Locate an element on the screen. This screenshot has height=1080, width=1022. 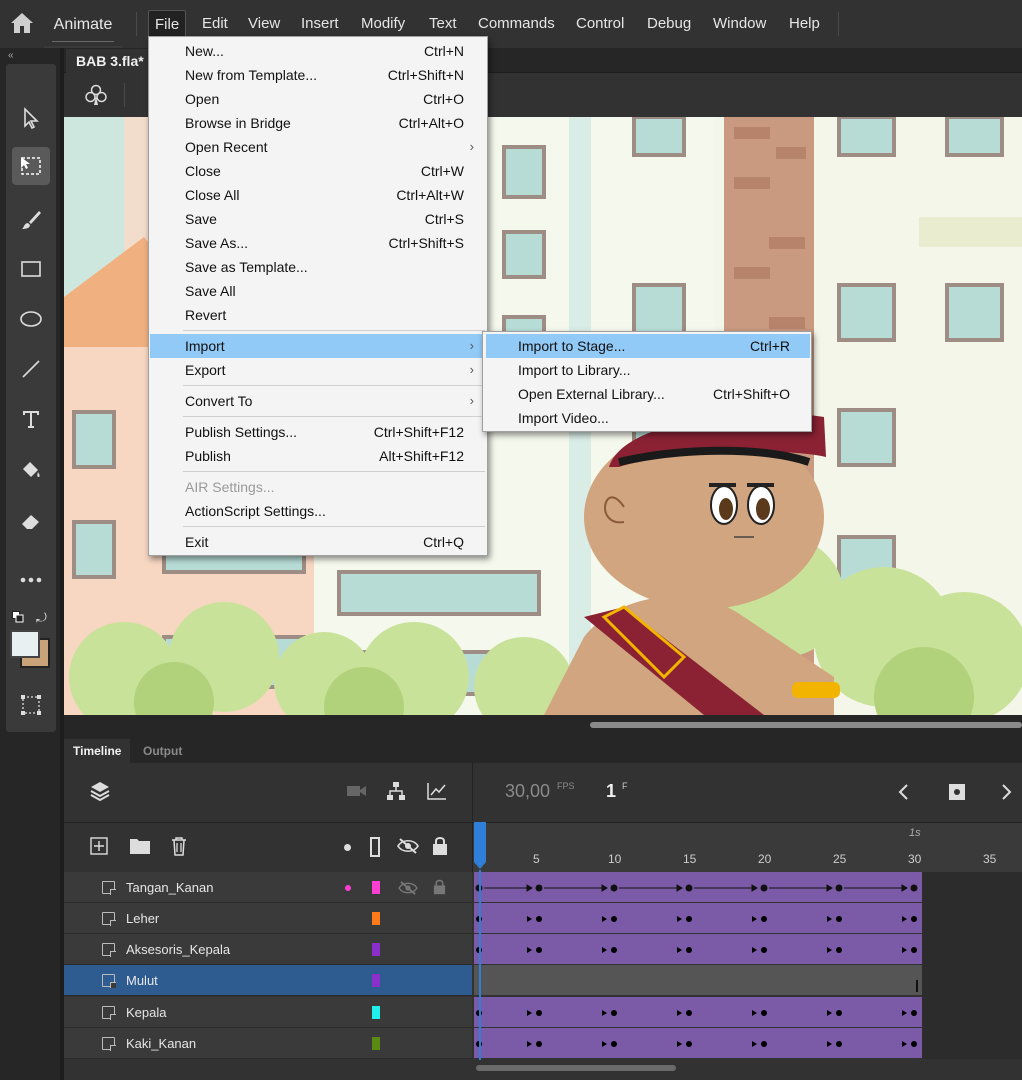
menu-window: Window is located at coordinates (739, 24).